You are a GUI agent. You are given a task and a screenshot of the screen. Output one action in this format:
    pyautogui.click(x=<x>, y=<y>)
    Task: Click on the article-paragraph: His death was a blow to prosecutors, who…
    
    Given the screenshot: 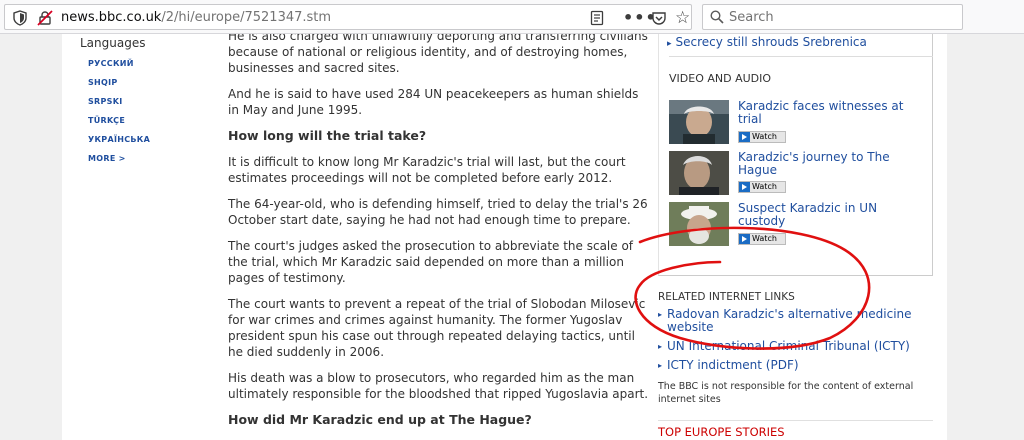 What is the action you would take?
    pyautogui.click(x=438, y=386)
    